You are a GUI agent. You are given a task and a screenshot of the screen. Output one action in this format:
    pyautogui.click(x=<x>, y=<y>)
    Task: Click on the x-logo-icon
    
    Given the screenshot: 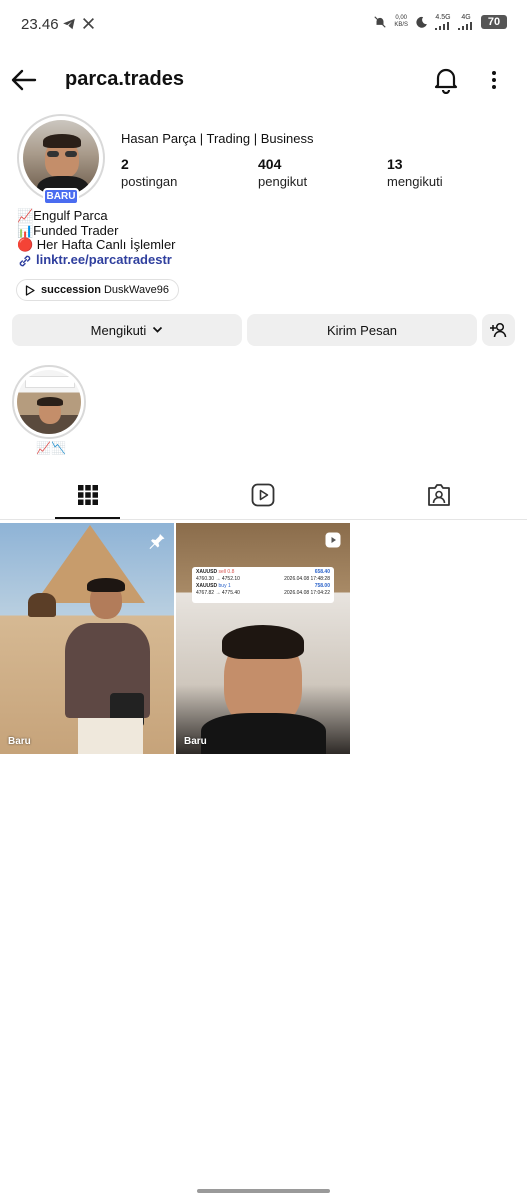 What is the action you would take?
    pyautogui.click(x=88, y=23)
    